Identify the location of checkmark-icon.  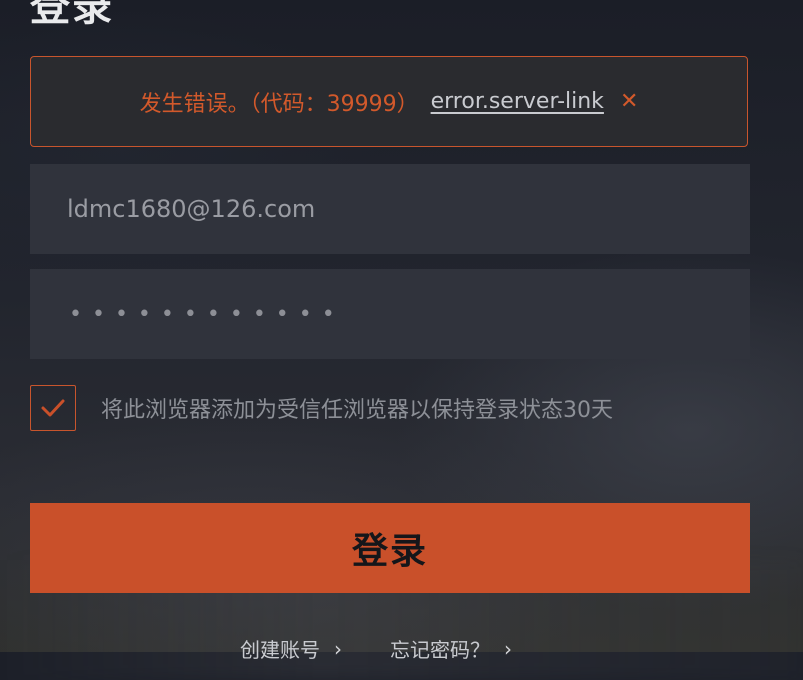
(53, 408).